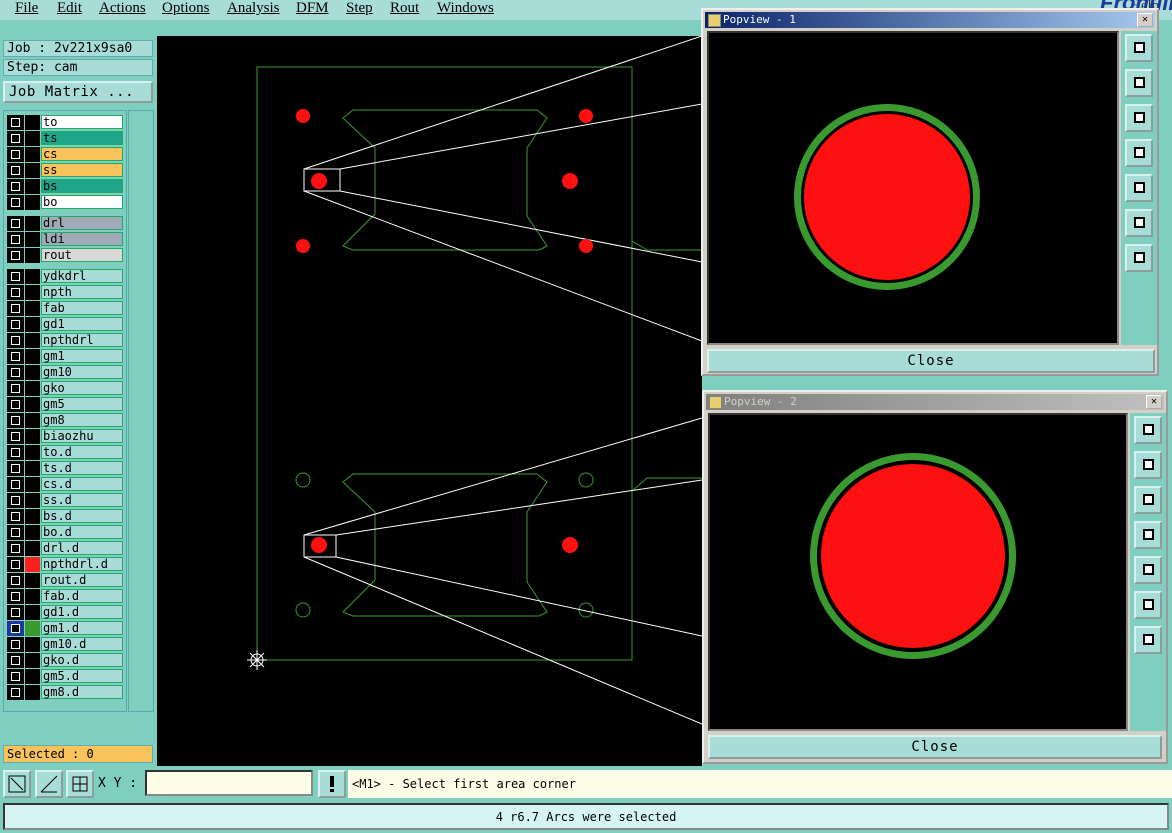  What do you see at coordinates (229, 783) in the screenshot?
I see `xy-input` at bounding box center [229, 783].